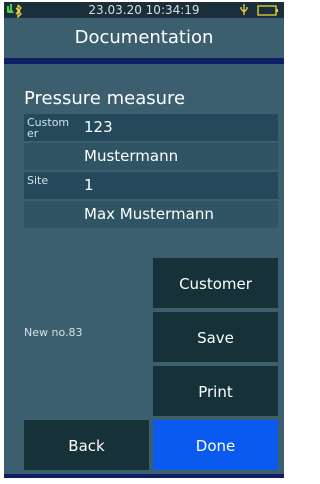  I want to click on battery-icon, so click(267, 10).